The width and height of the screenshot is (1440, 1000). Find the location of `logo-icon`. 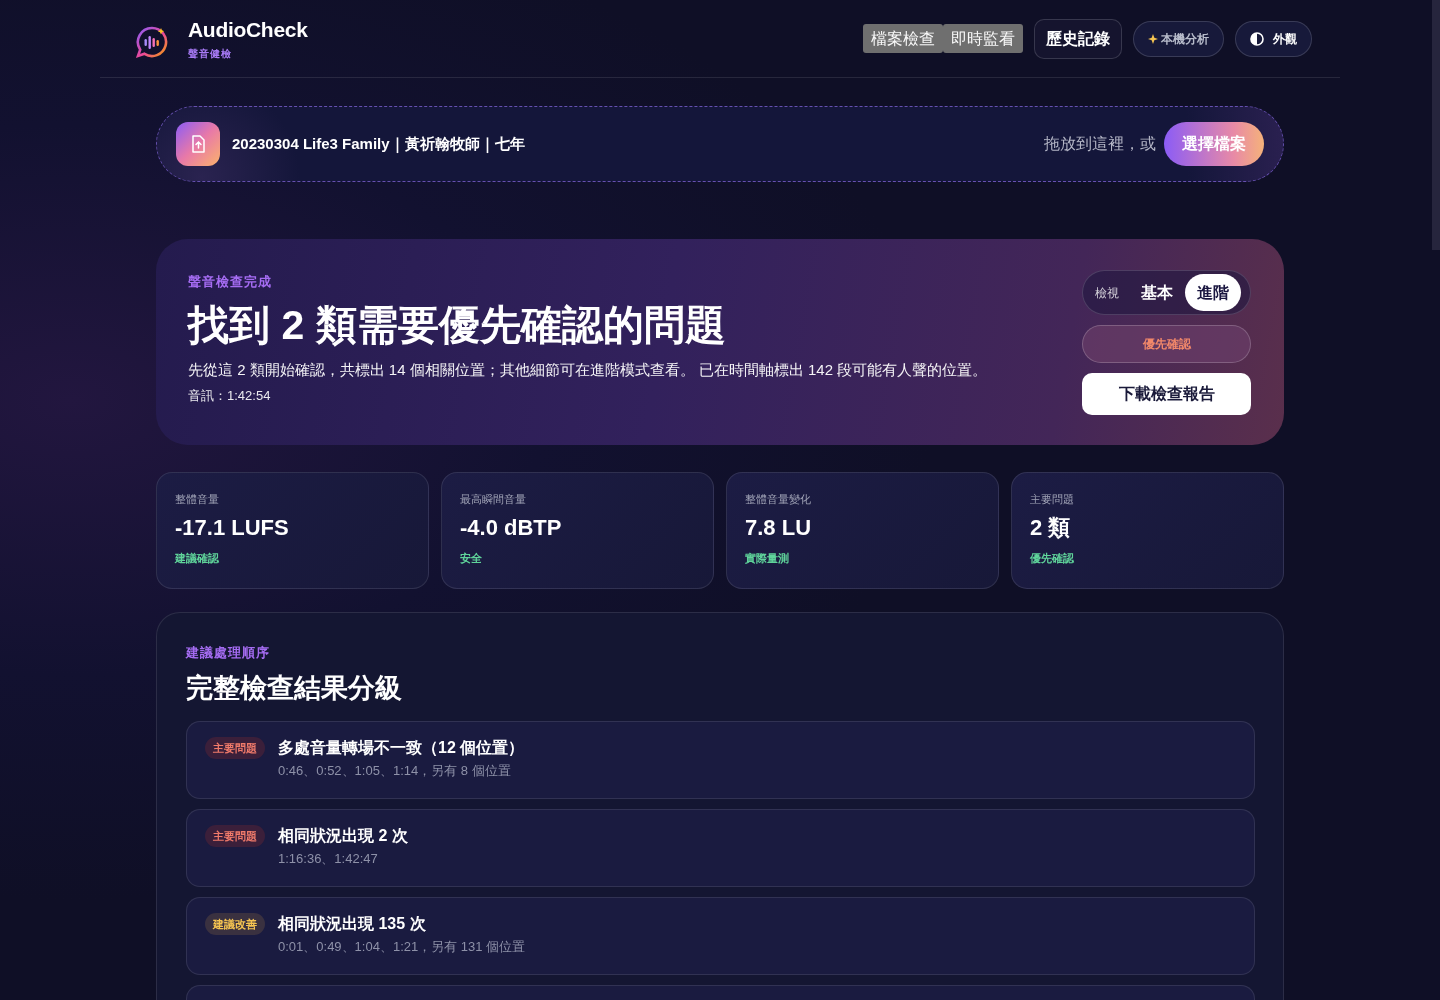

logo-icon is located at coordinates (152, 41).